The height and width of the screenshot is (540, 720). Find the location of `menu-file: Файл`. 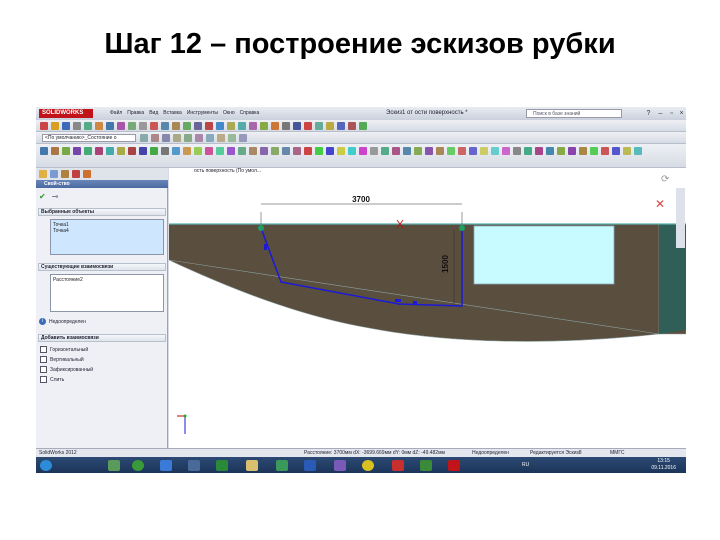

menu-file: Файл is located at coordinates (116, 113).